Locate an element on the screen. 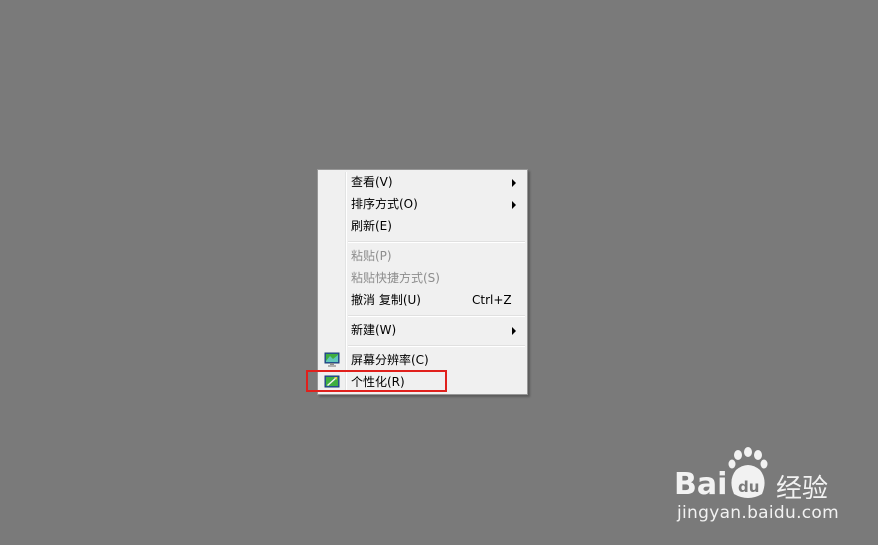  annotation-highlight-box is located at coordinates (376, 381).